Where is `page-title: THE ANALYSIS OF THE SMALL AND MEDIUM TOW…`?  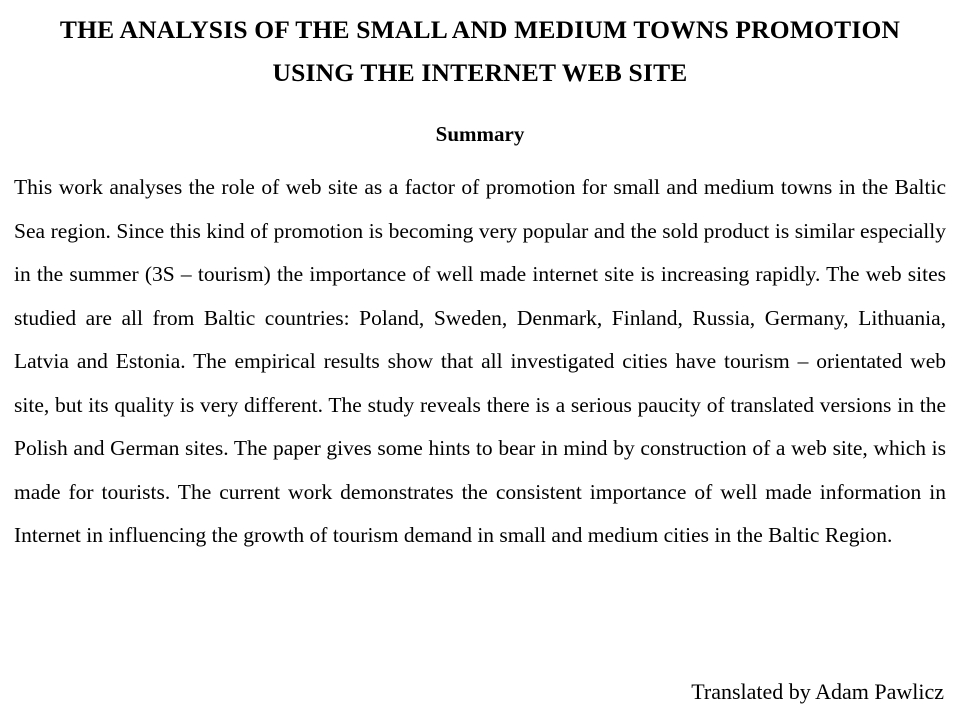 page-title: THE ANALYSIS OF THE SMALL AND MEDIUM TOW… is located at coordinates (480, 51).